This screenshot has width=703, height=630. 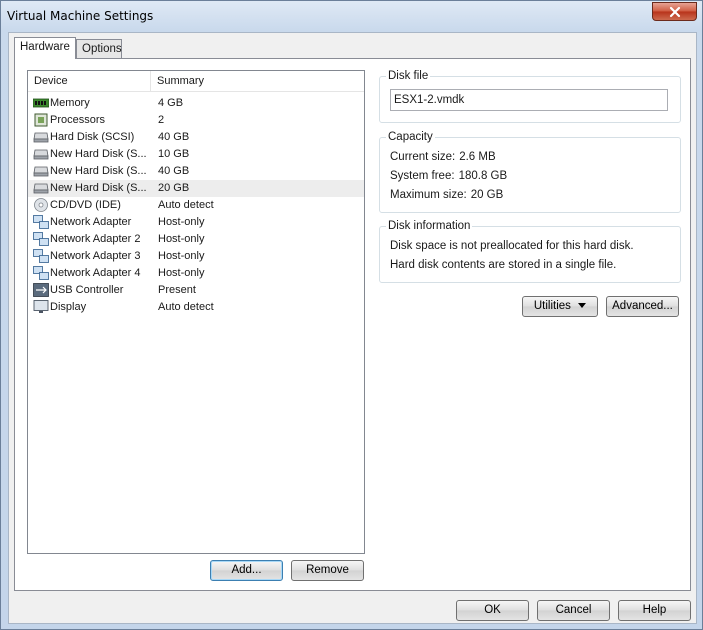 What do you see at coordinates (410, 137) in the screenshot?
I see `capacity-title: Capacity` at bounding box center [410, 137].